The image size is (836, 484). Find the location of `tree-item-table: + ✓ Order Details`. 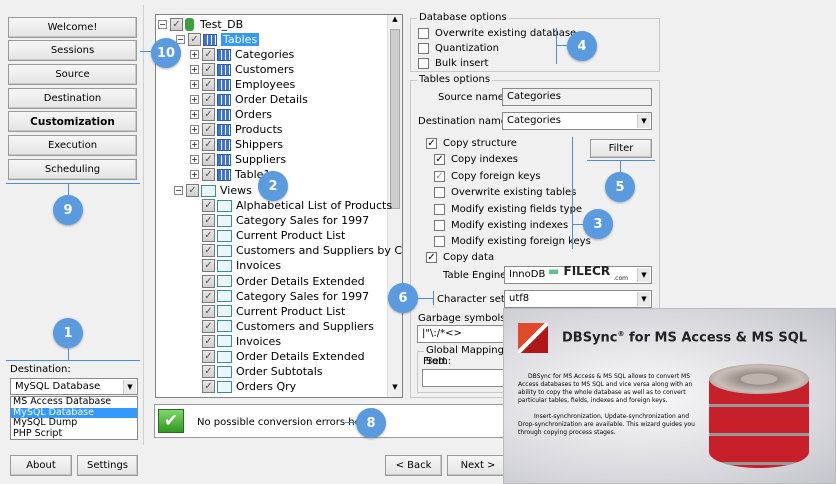

tree-item-table: + ✓ Order Details is located at coordinates (249, 99).